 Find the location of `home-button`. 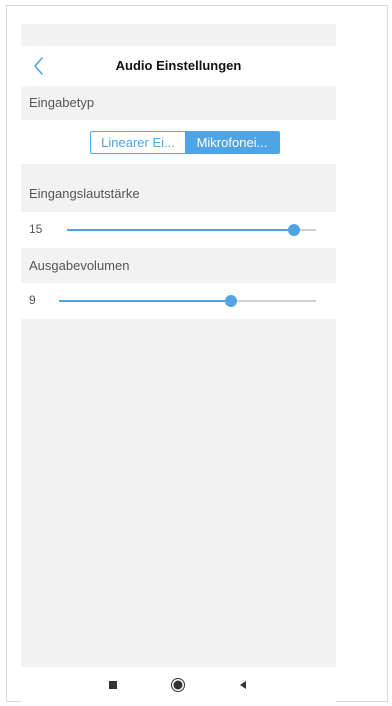

home-button is located at coordinates (178, 685).